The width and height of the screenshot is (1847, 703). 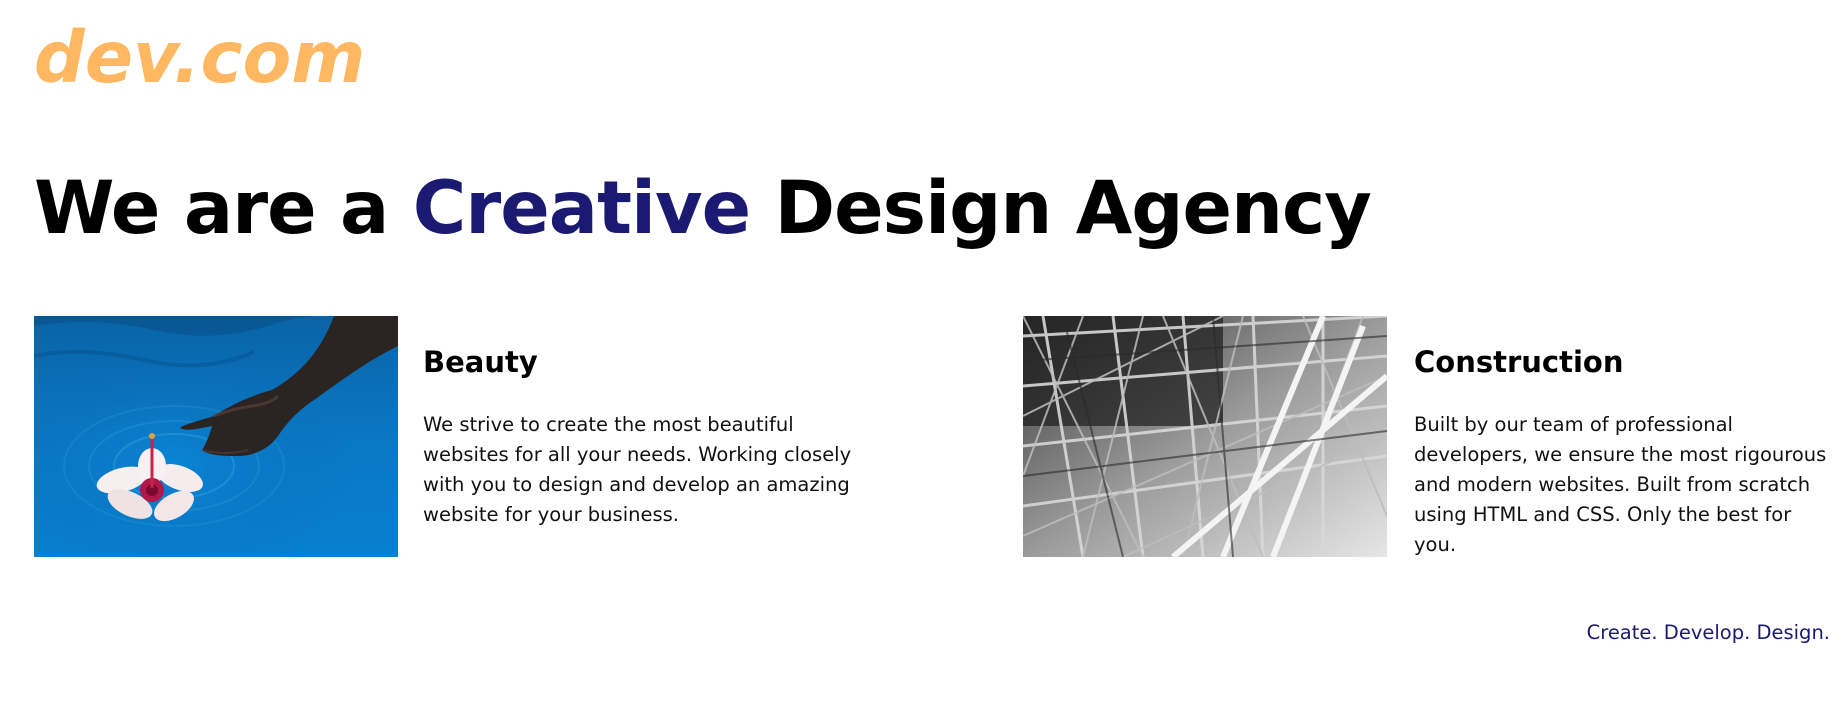 What do you see at coordinates (199, 58) in the screenshot?
I see `site-logo: dev.com` at bounding box center [199, 58].